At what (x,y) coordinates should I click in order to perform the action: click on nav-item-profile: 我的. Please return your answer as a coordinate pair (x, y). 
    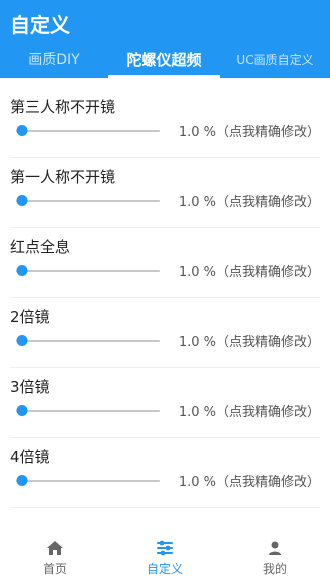
    Looking at the image, I should click on (275, 558).